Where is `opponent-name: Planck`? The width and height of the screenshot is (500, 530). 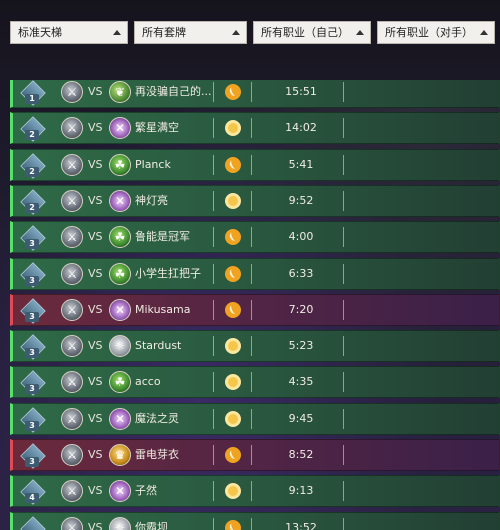 opponent-name: Planck is located at coordinates (153, 164).